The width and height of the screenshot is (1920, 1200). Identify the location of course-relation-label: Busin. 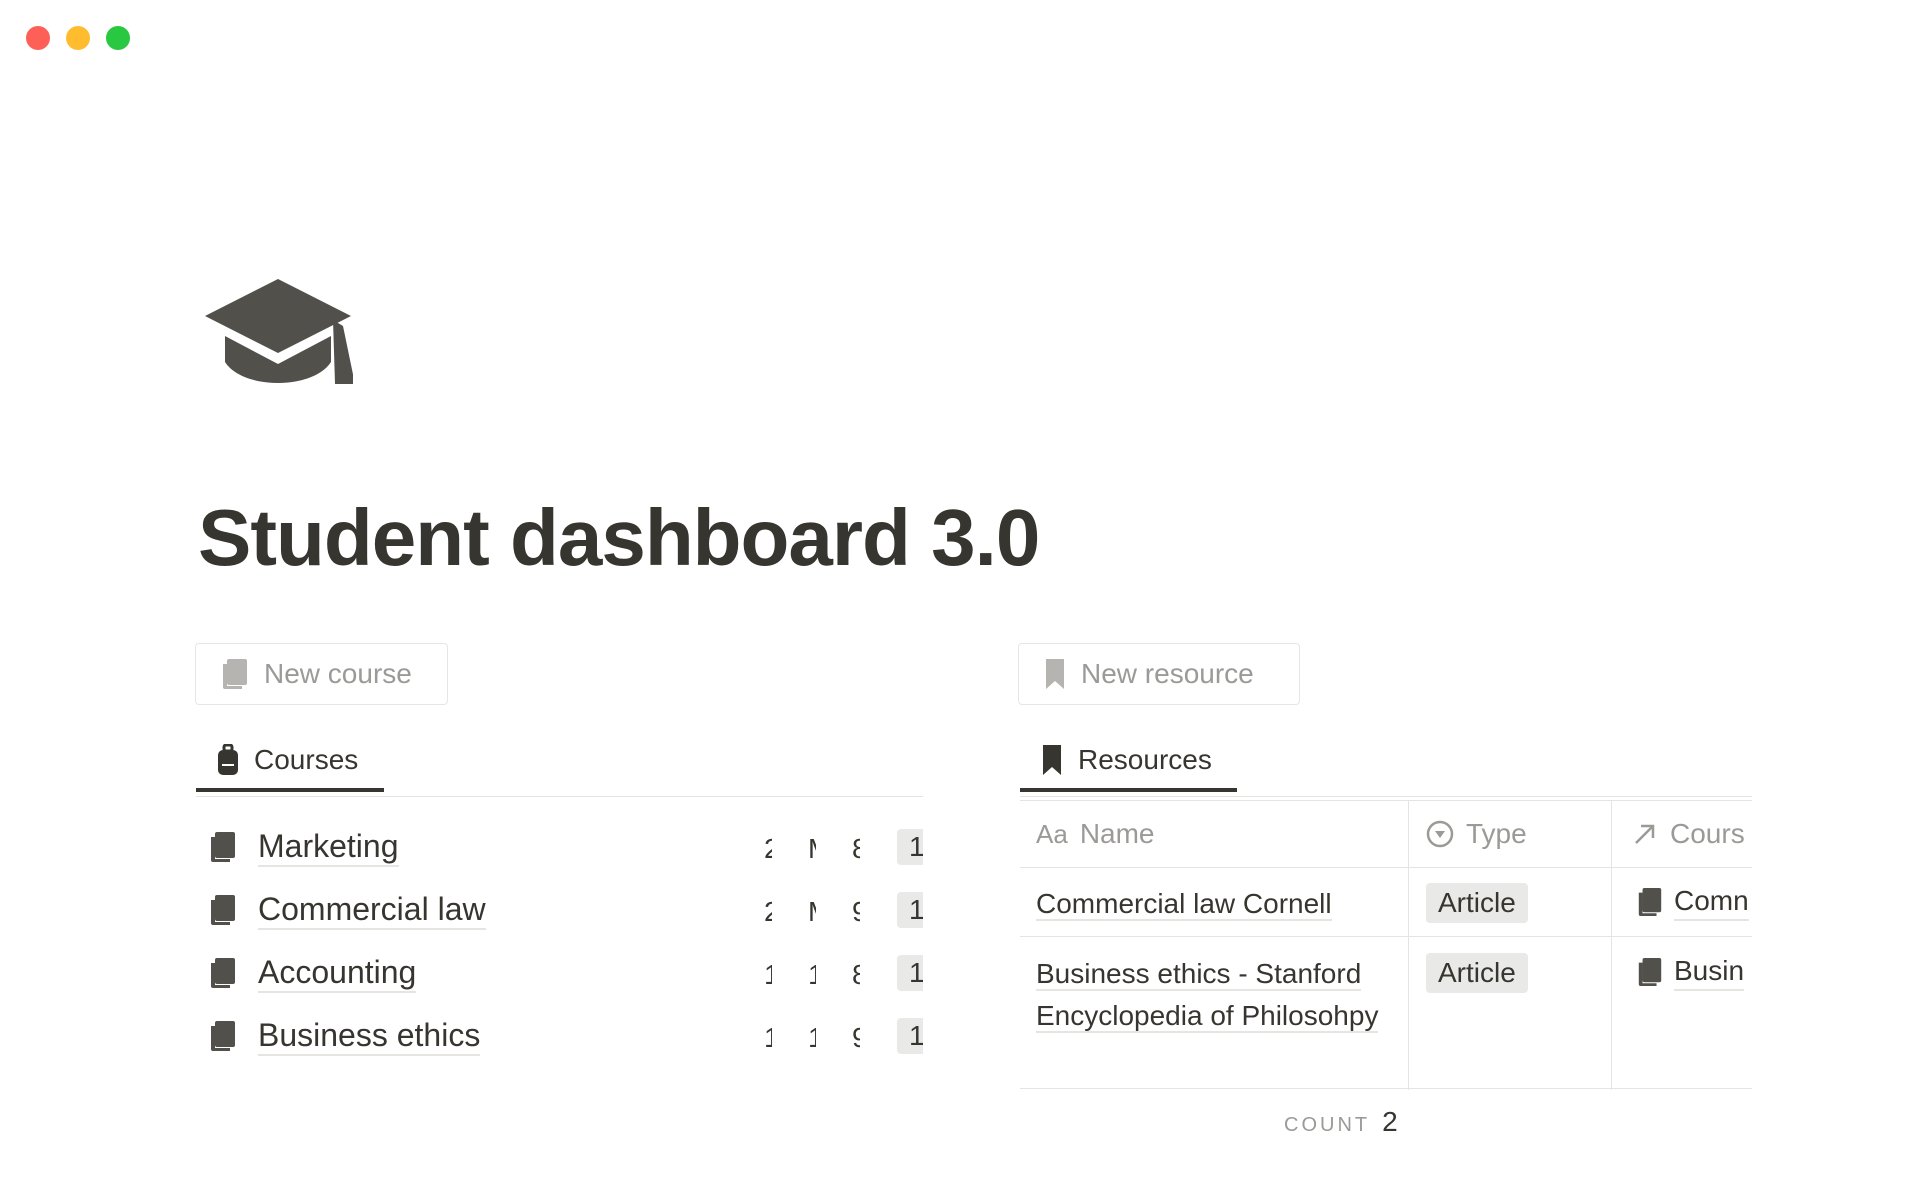
(1709, 972).